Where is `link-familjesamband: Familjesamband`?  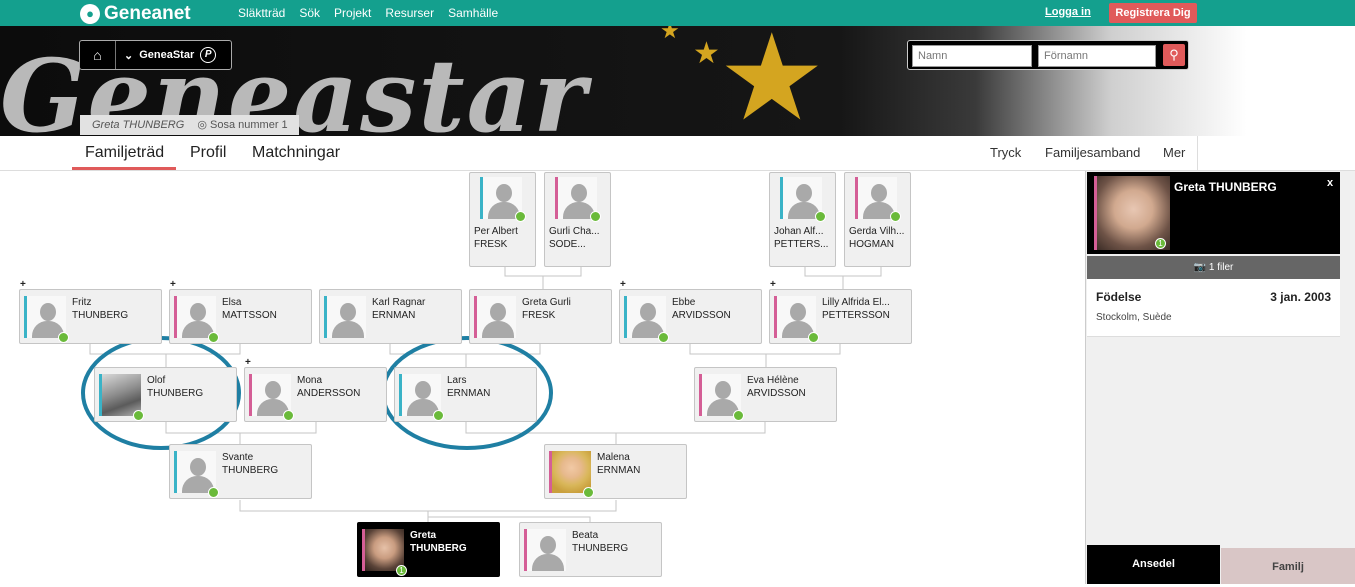 link-familjesamband: Familjesamband is located at coordinates (1092, 152).